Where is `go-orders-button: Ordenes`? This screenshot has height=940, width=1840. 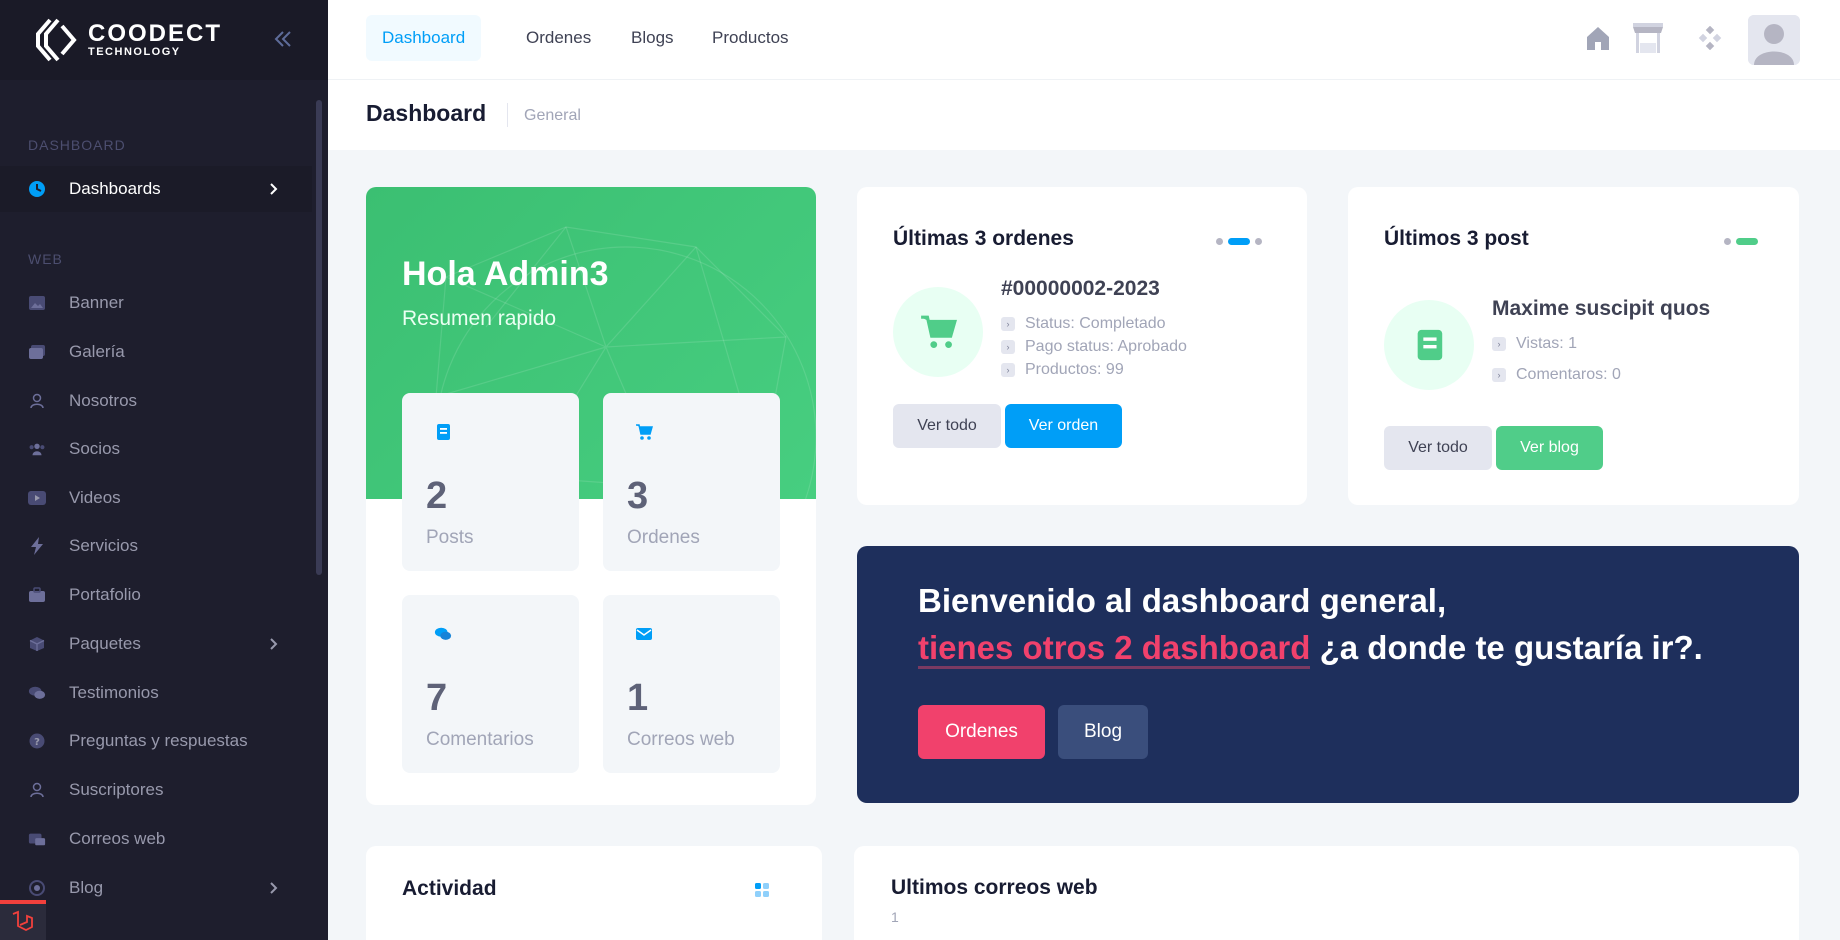 go-orders-button: Ordenes is located at coordinates (981, 732).